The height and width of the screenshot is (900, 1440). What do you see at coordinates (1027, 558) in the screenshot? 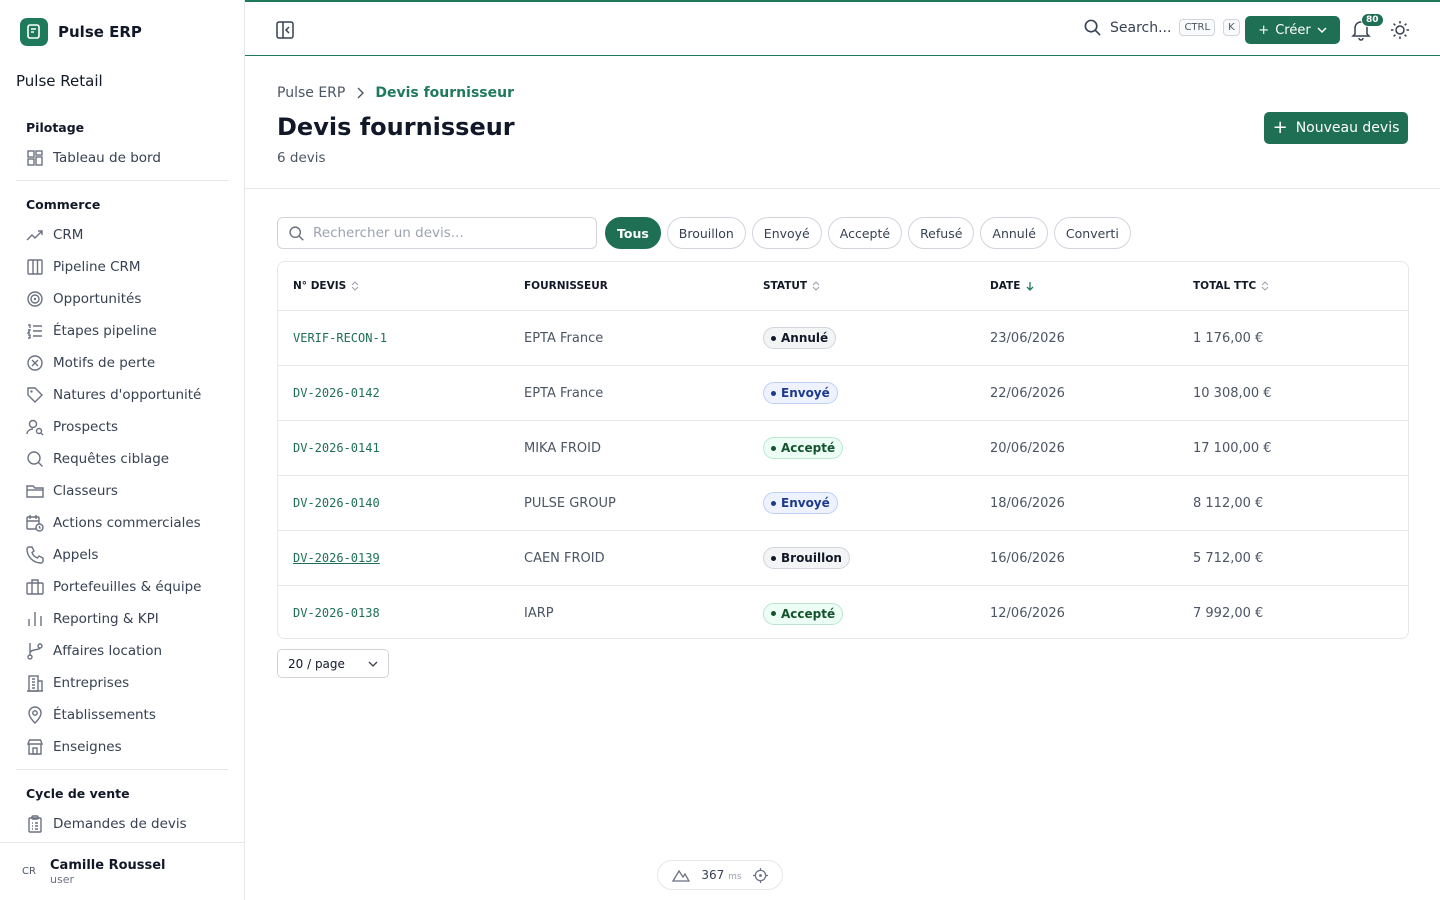
I see `date-cell: 16/06/2026` at bounding box center [1027, 558].